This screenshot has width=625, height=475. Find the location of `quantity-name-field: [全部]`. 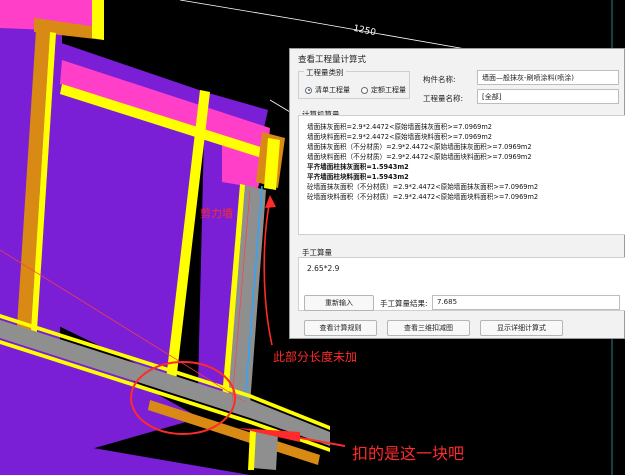

quantity-name-field: [全部] is located at coordinates (548, 96).